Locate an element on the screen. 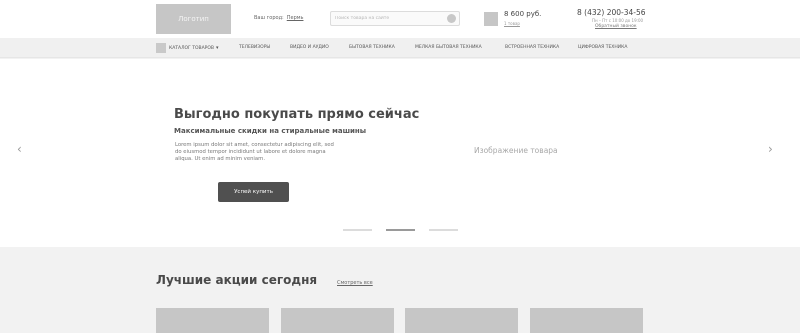 The height and width of the screenshot is (333, 800). callback-link: Обратный звонок is located at coordinates (616, 26).